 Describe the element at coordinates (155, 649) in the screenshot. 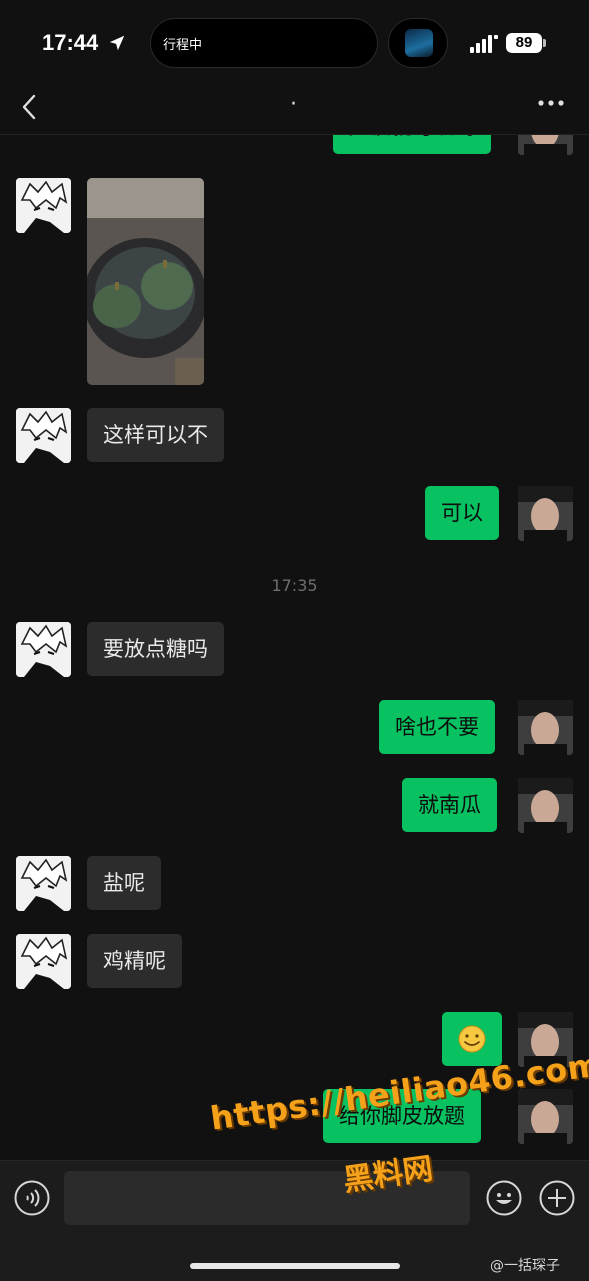

I see `message-bubble-received: 要放点糖吗` at that location.